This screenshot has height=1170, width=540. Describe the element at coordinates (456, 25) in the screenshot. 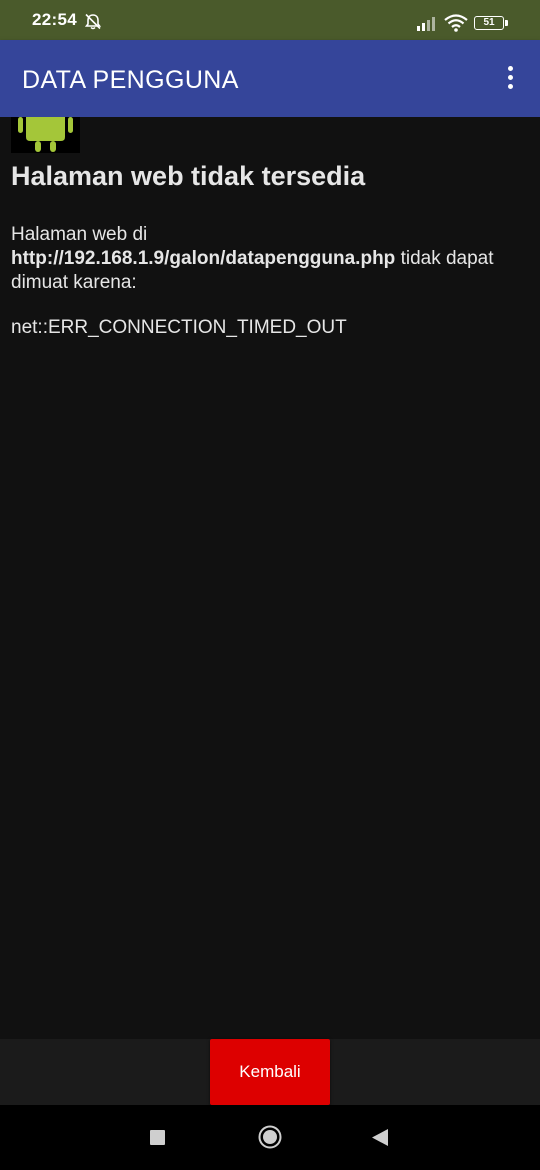

I see `wifi-icon` at that location.